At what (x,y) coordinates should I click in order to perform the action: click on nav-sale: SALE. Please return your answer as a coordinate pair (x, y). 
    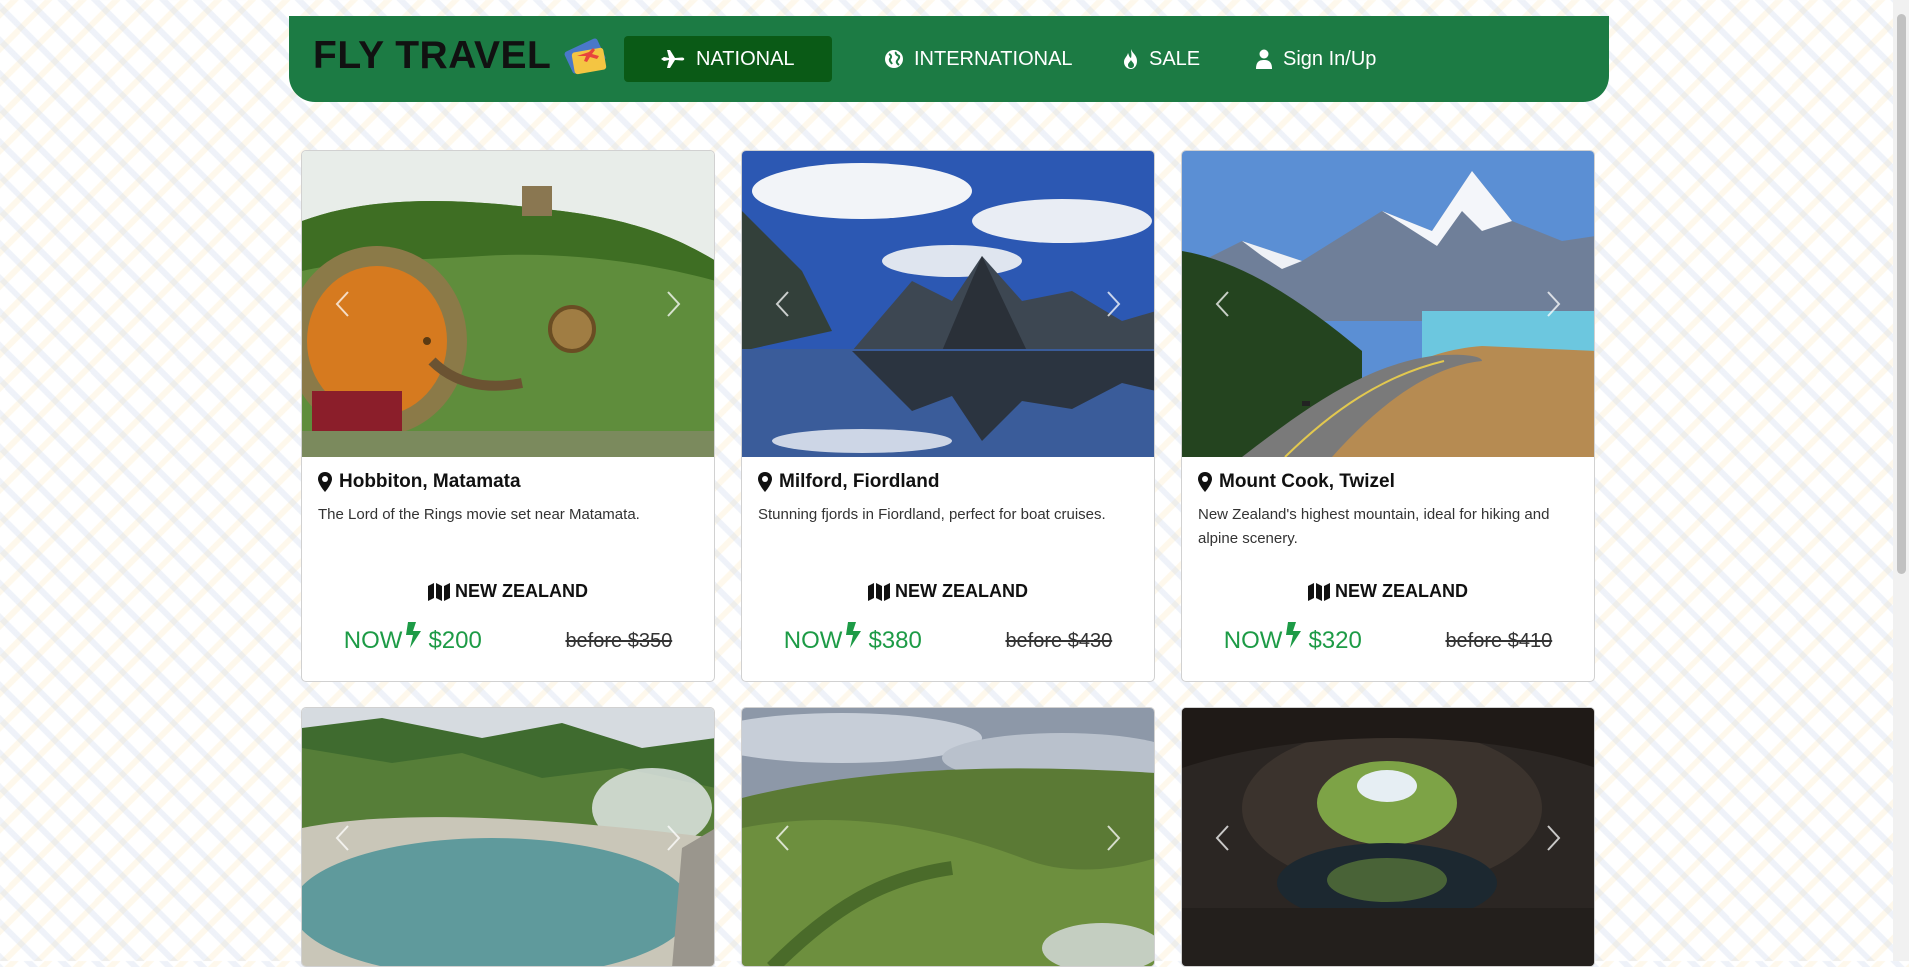
    Looking at the image, I should click on (1161, 59).